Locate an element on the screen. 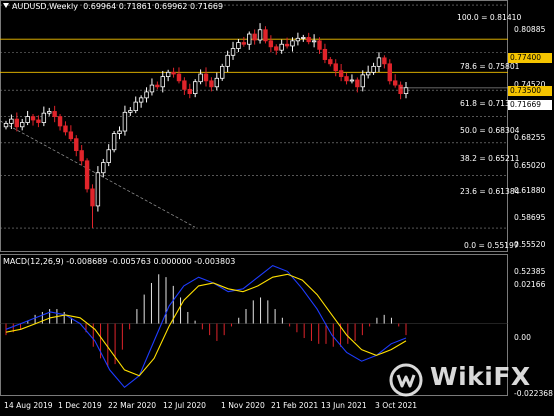 The image size is (554, 416). time-axis-label: 21 Feb 2021 is located at coordinates (295, 405).